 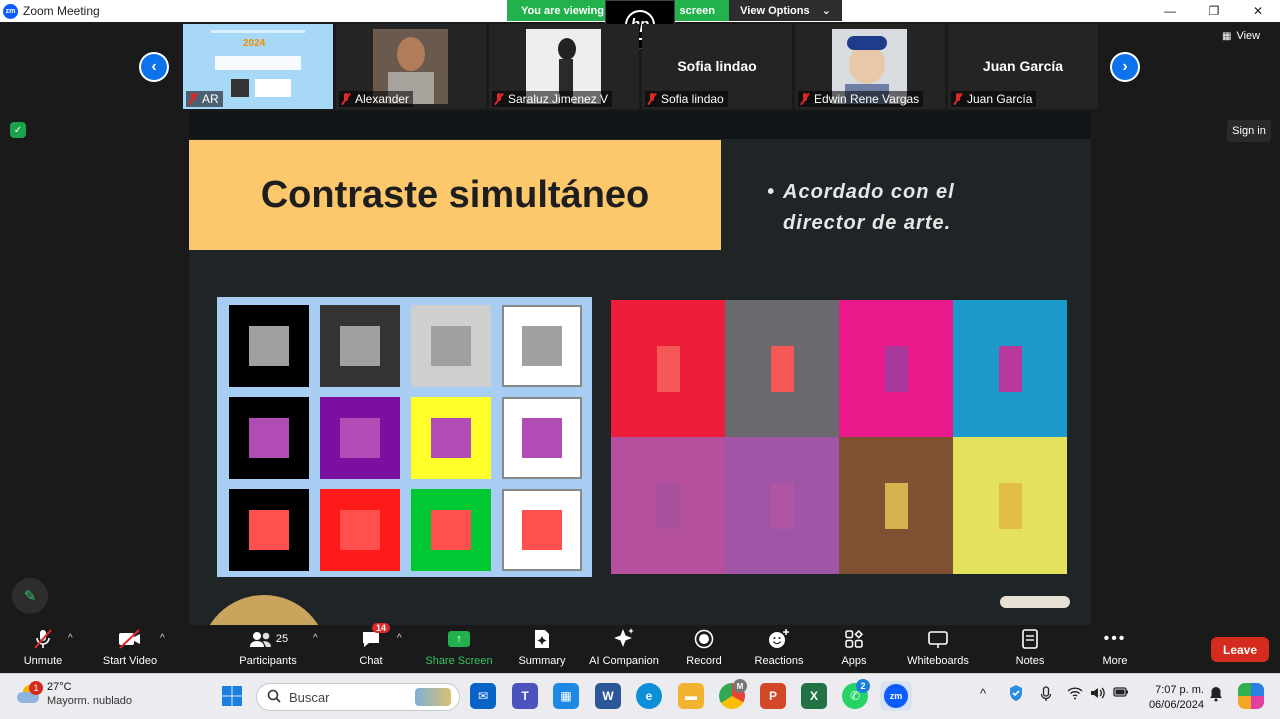 I want to click on ai-companion-button: AI Companion, so click(x=624, y=649).